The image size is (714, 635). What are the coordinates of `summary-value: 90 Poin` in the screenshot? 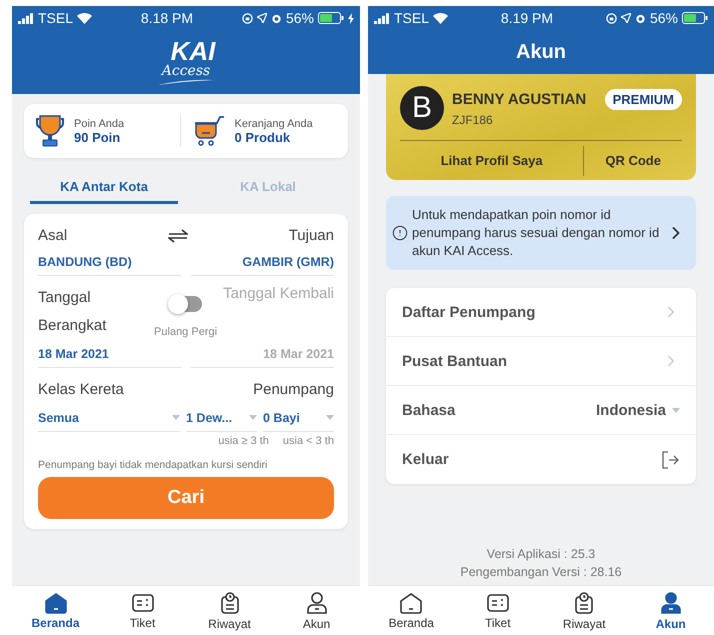 It's located at (98, 137).